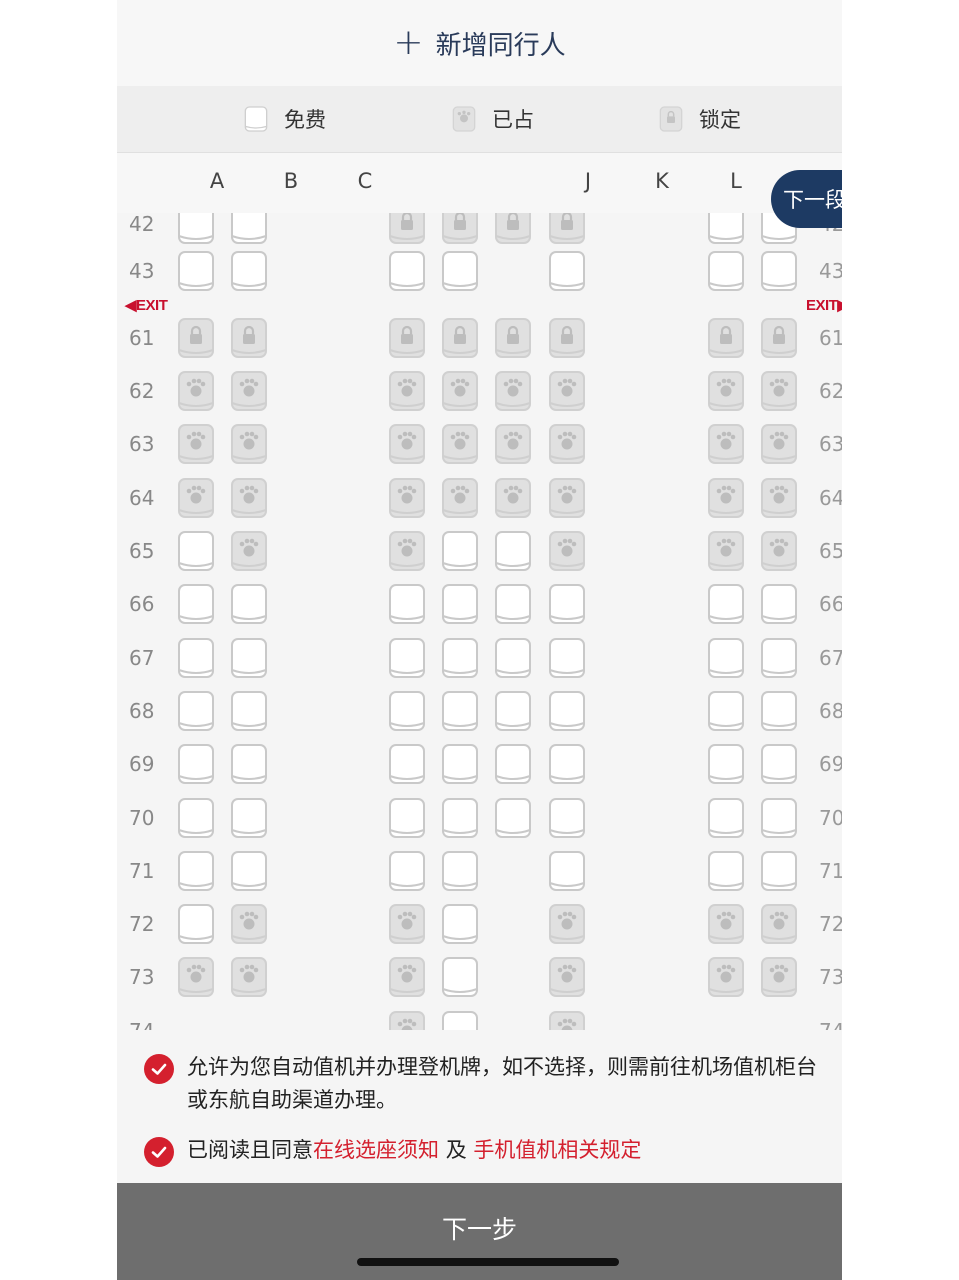 Image resolution: width=959 pixels, height=1280 pixels. Describe the element at coordinates (479, 183) in the screenshot. I see `column-header: A B C J K L` at that location.